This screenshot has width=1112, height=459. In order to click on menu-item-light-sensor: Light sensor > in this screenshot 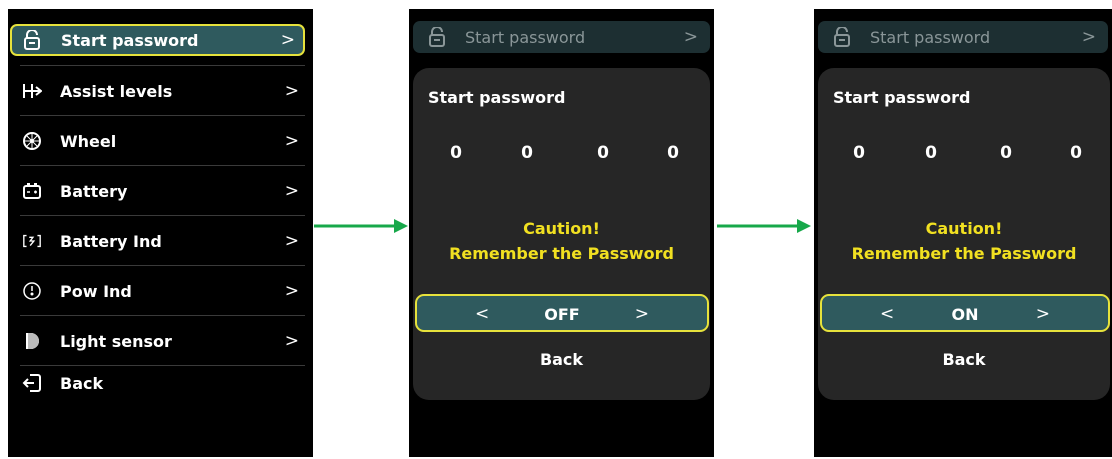, I will do `click(160, 341)`.